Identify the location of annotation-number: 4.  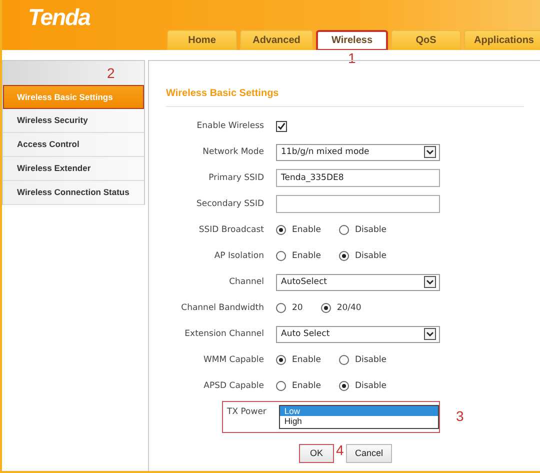
(340, 450).